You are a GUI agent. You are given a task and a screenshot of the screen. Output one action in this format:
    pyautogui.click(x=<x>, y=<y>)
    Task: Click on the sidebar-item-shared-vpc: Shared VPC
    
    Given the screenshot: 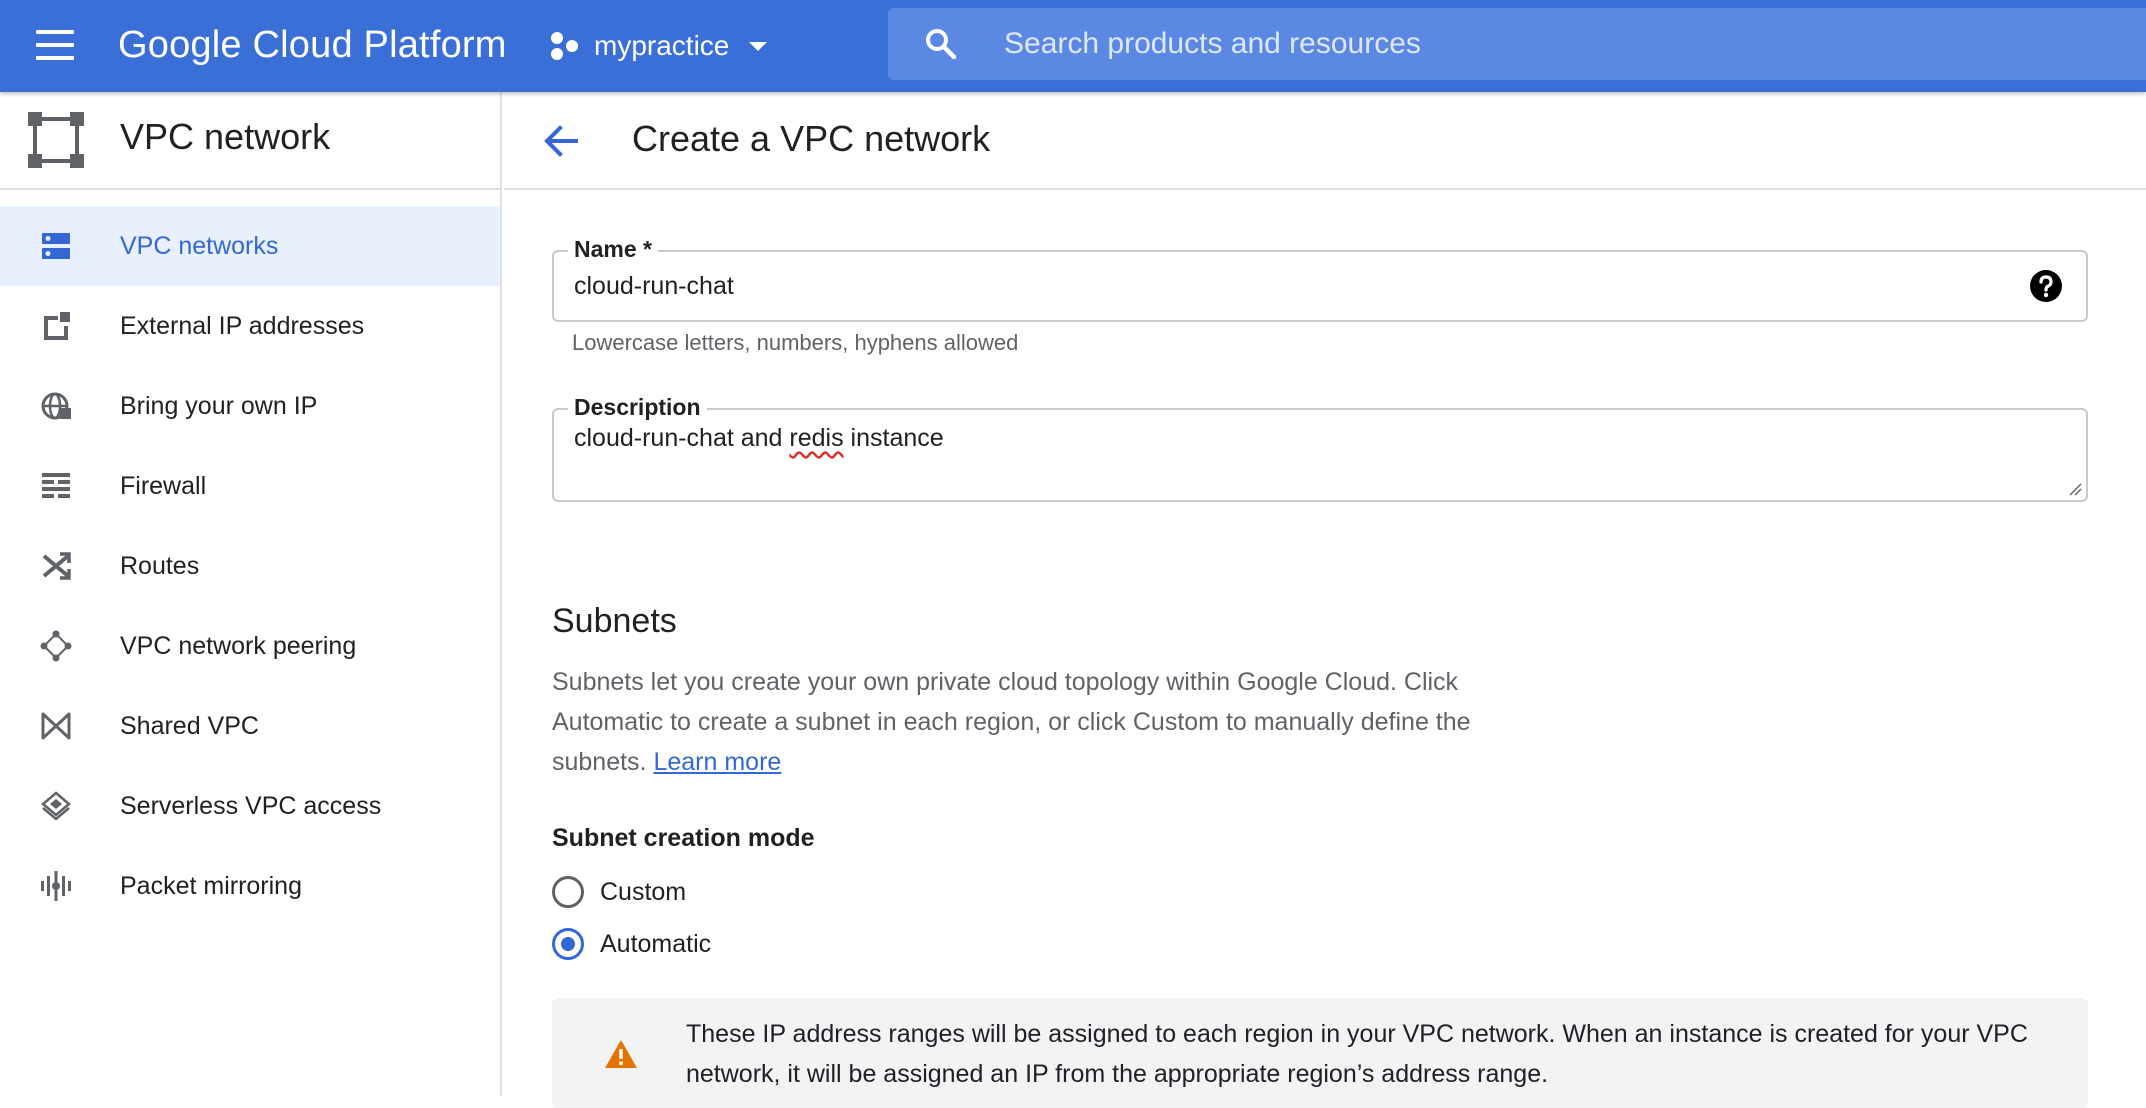 What is the action you would take?
    pyautogui.click(x=250, y=726)
    